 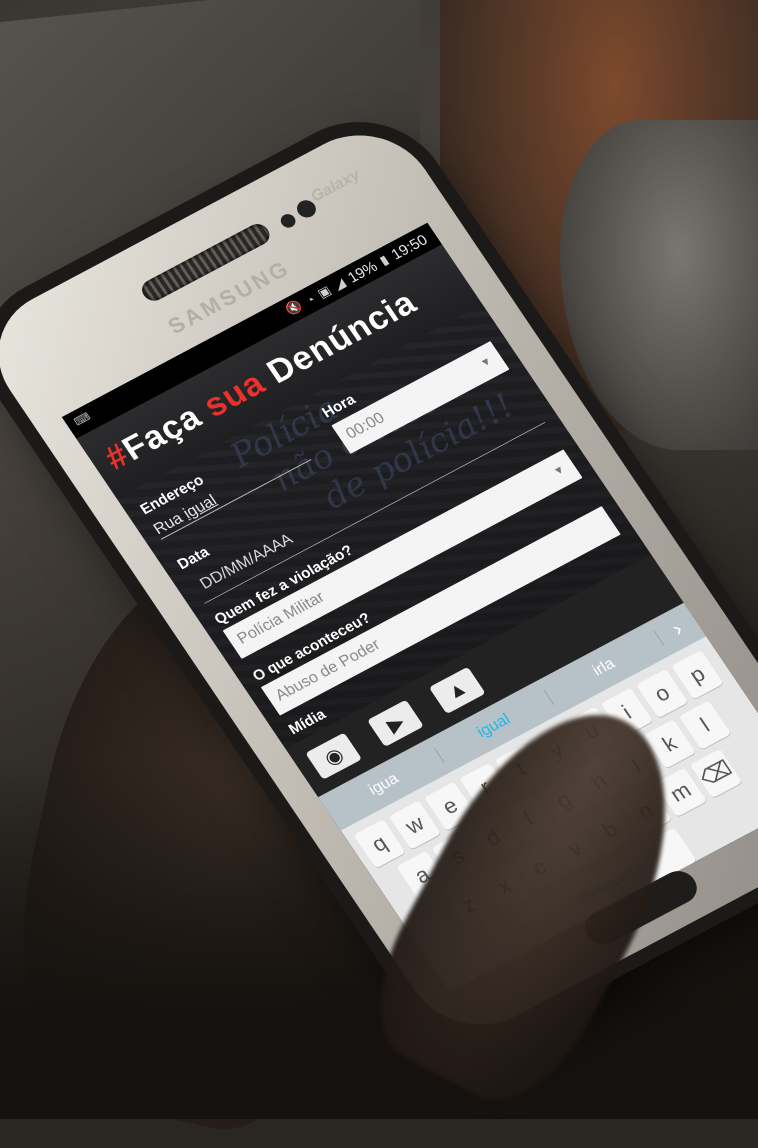 I want to click on video-icon: ▶, so click(x=395, y=723).